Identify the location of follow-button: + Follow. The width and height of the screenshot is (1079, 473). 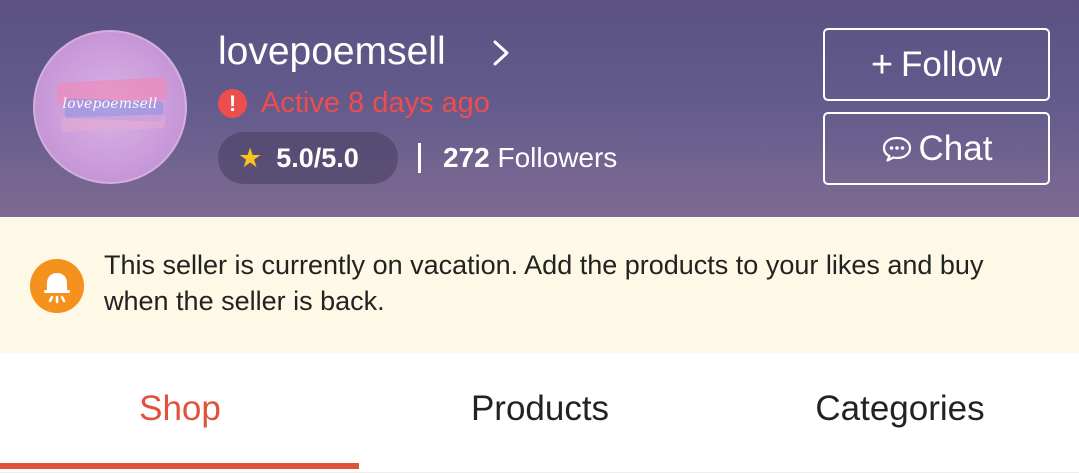
(936, 64).